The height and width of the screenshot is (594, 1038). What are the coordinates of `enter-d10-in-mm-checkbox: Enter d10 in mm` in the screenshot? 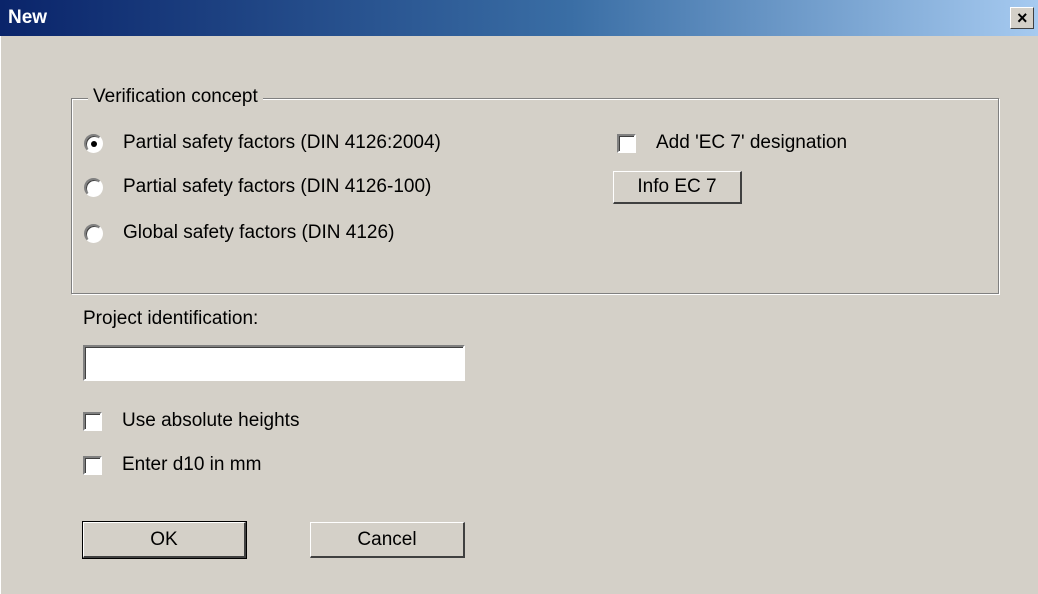 It's located at (172, 465).